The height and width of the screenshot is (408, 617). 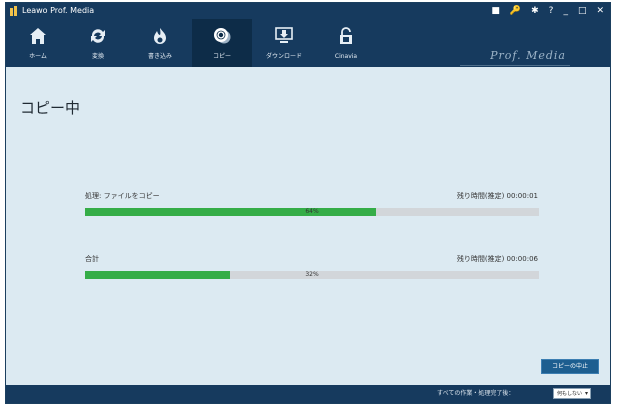 I want to click on title-bar: Leawo Prof. Media ■ 🔑 ✱ ? _ □ ✕, so click(x=308, y=11).